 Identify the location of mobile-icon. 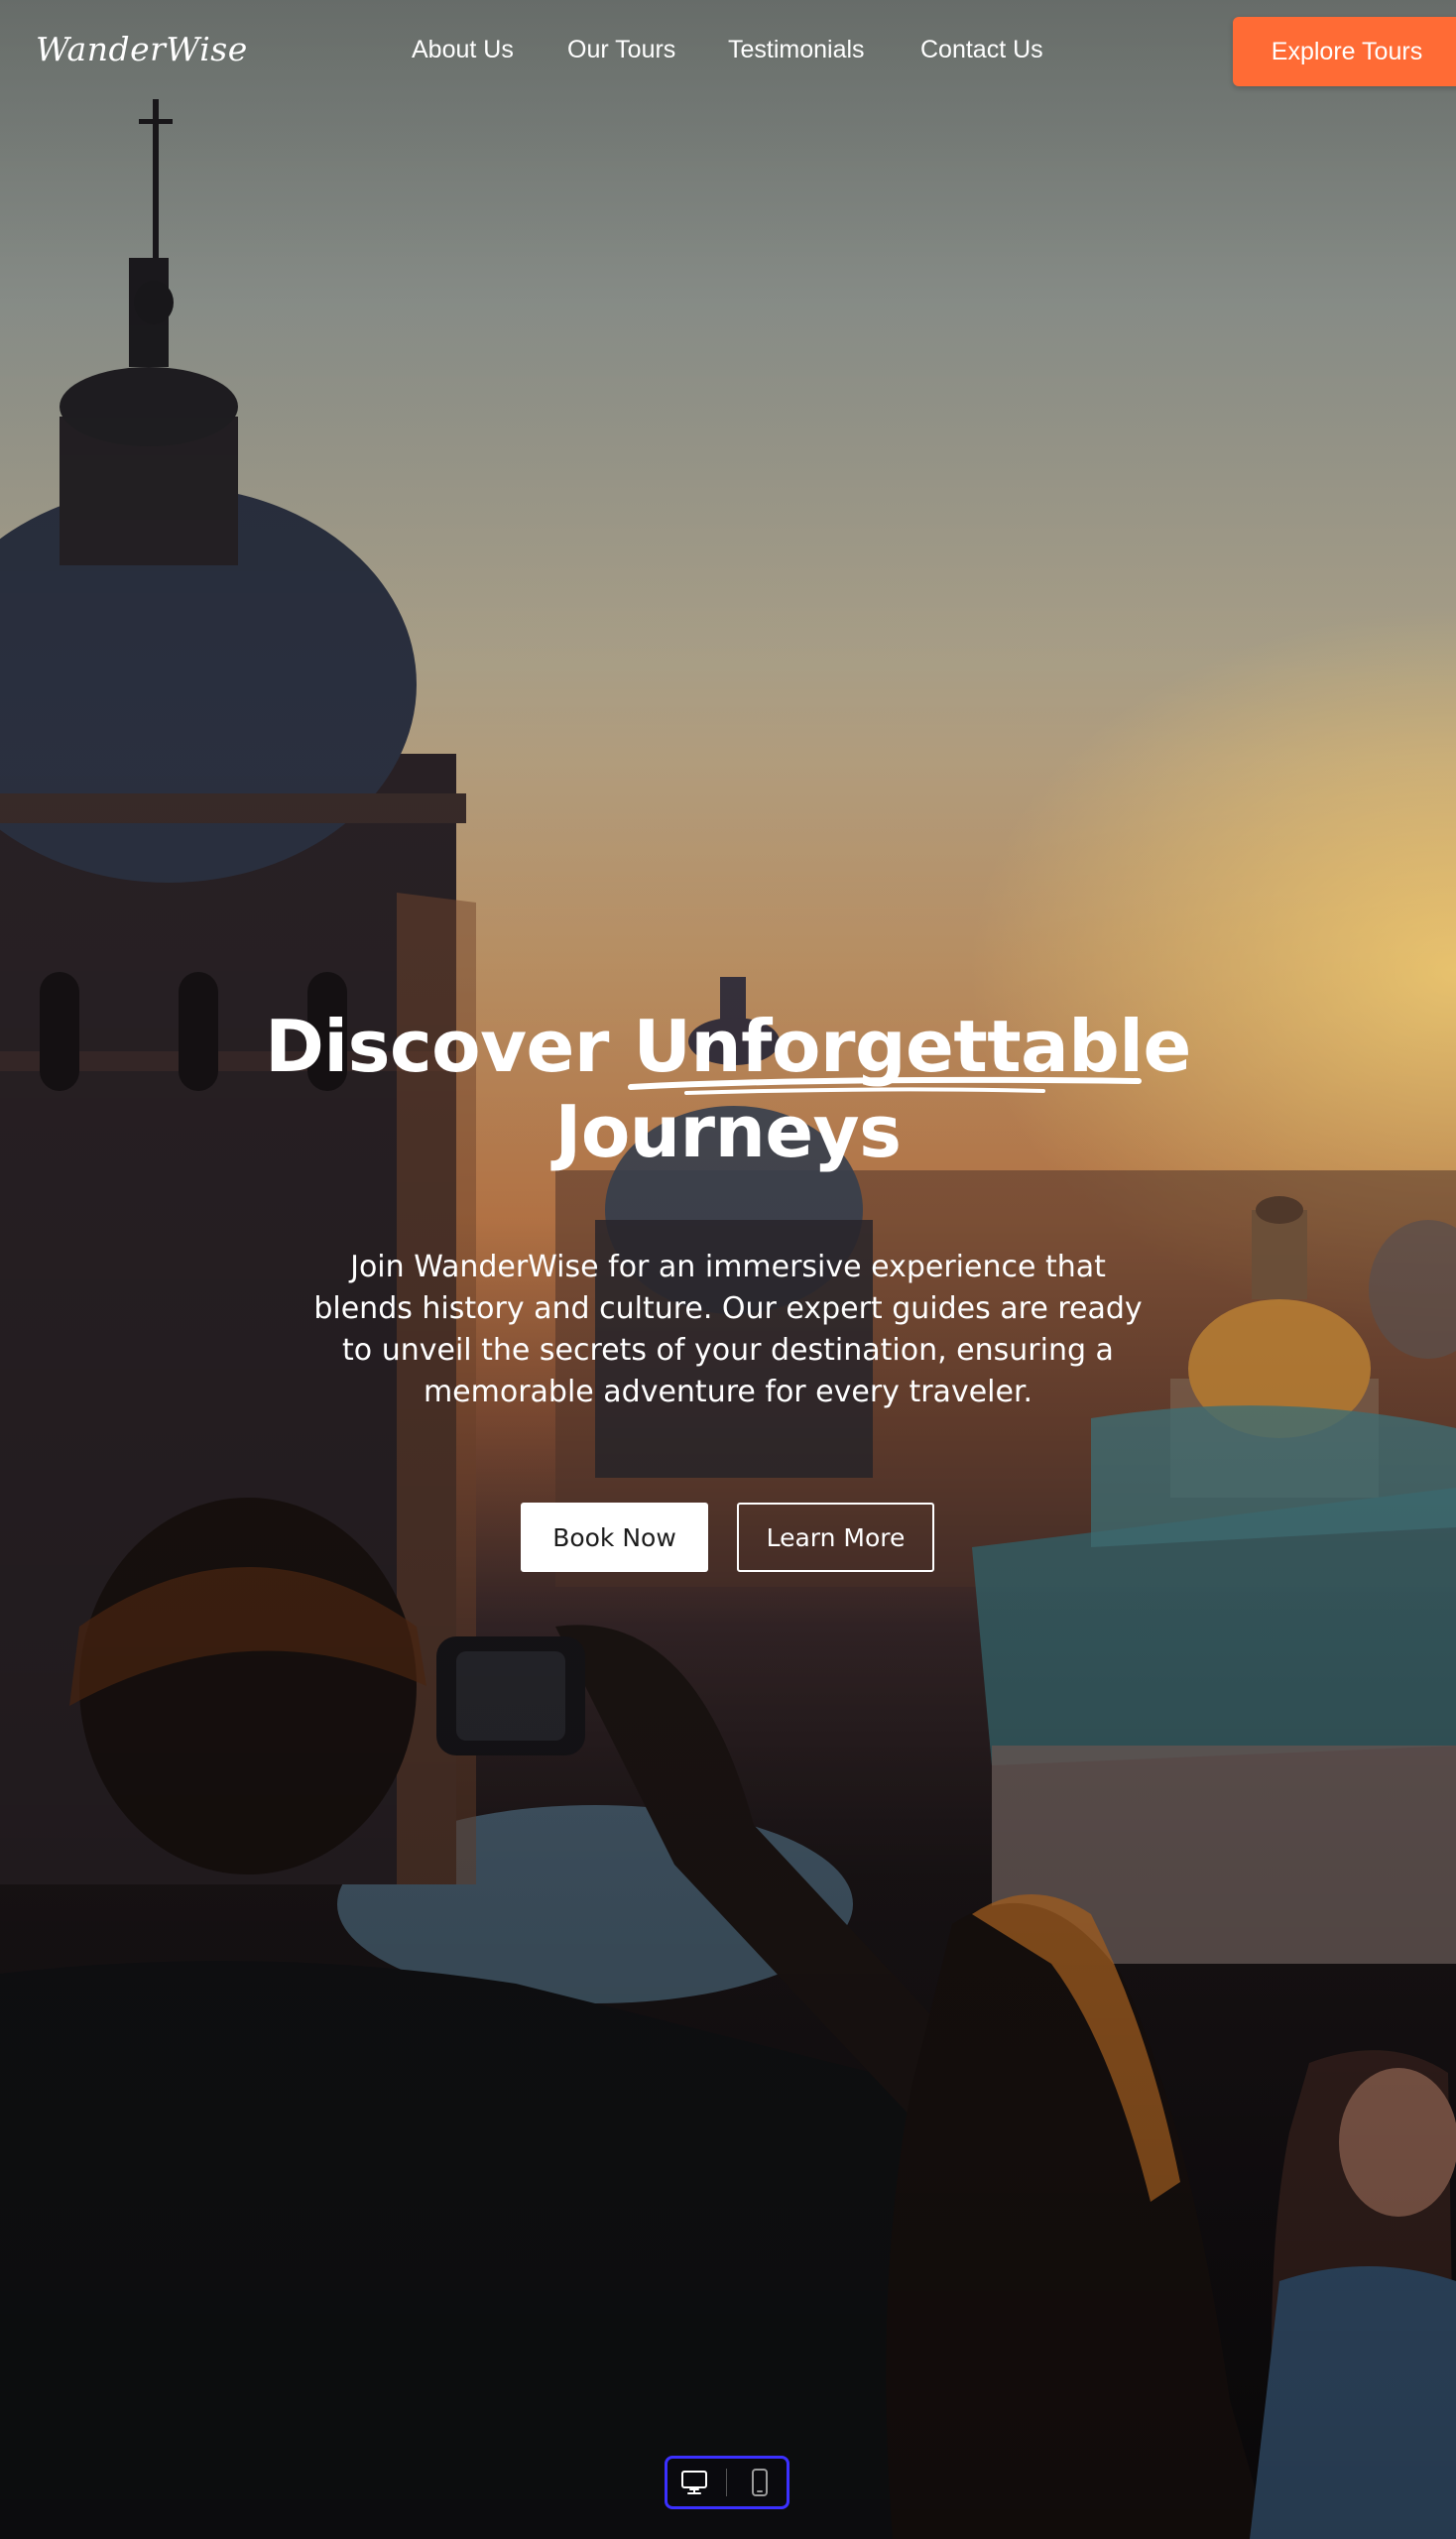
(759, 2482).